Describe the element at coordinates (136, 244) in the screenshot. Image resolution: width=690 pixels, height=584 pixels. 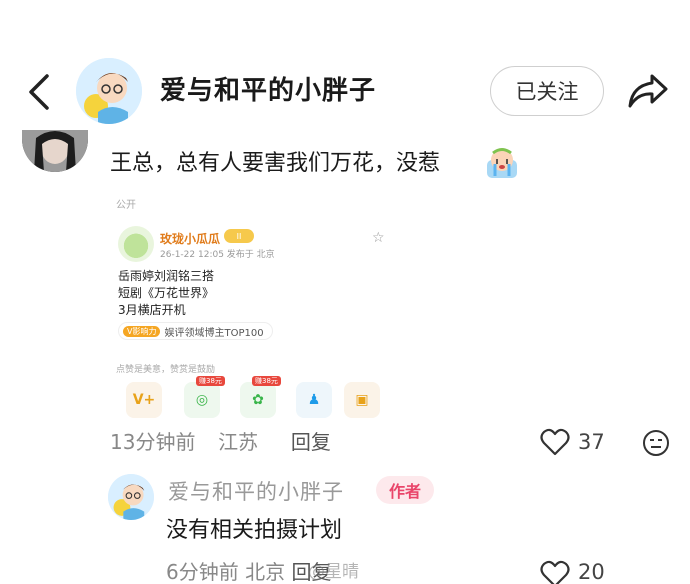
I see `embedded-author-avatar` at that location.